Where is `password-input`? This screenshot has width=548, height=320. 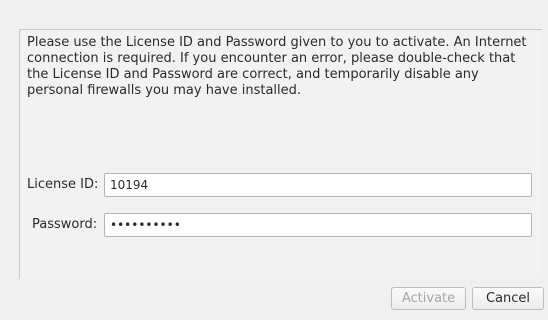
password-input is located at coordinates (318, 225).